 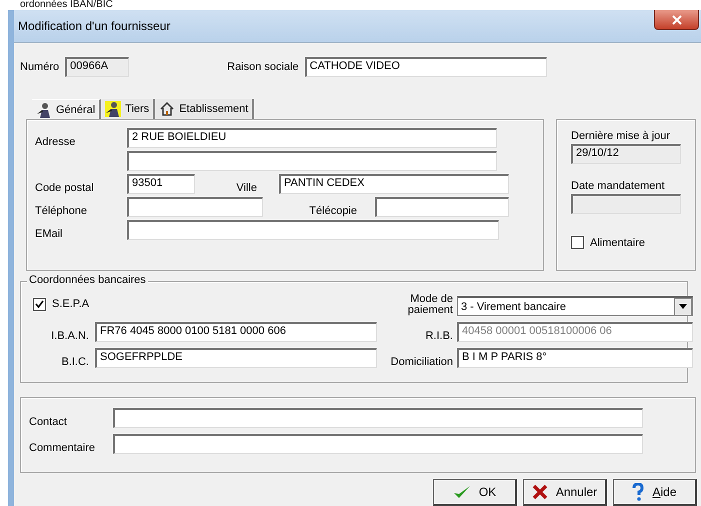 What do you see at coordinates (332, 211) in the screenshot?
I see `field-label: Télécopie` at bounding box center [332, 211].